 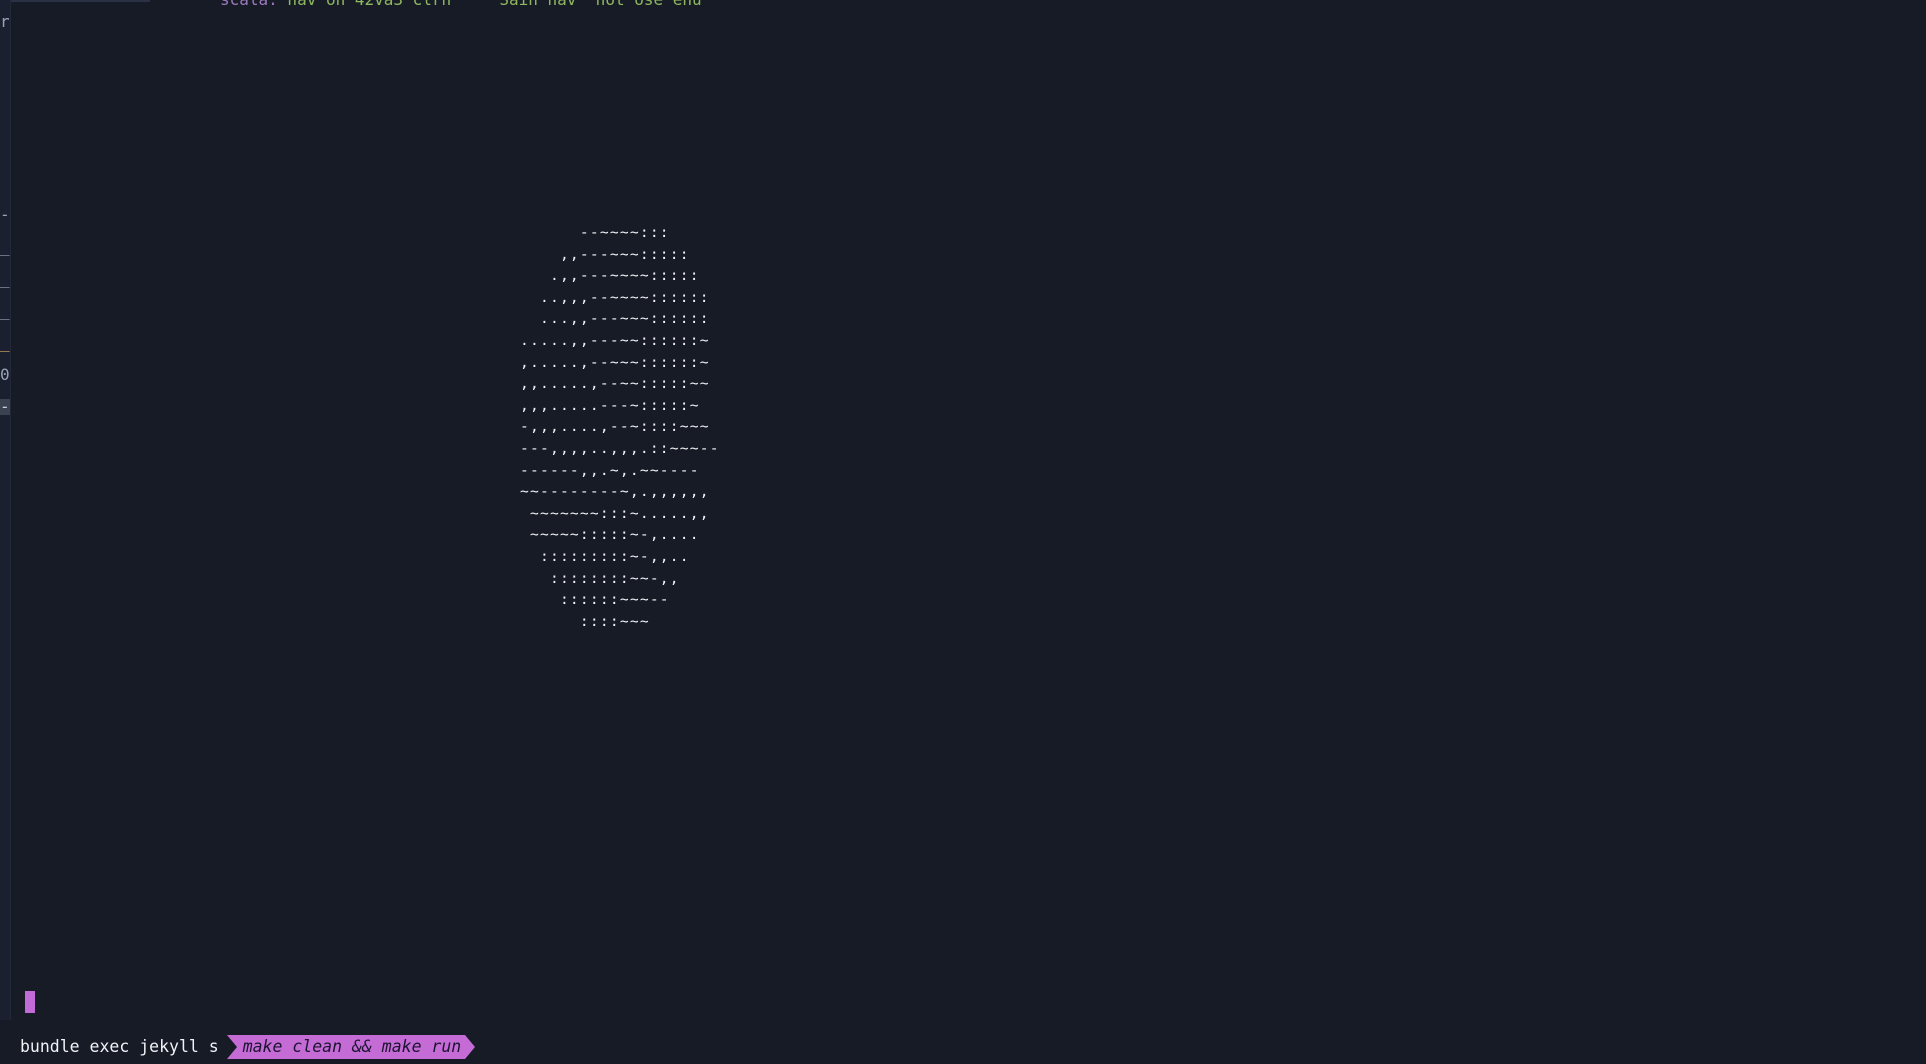 I want to click on window-tab-jekyll: bundle exec jekyll s, so click(x=113, y=1047).